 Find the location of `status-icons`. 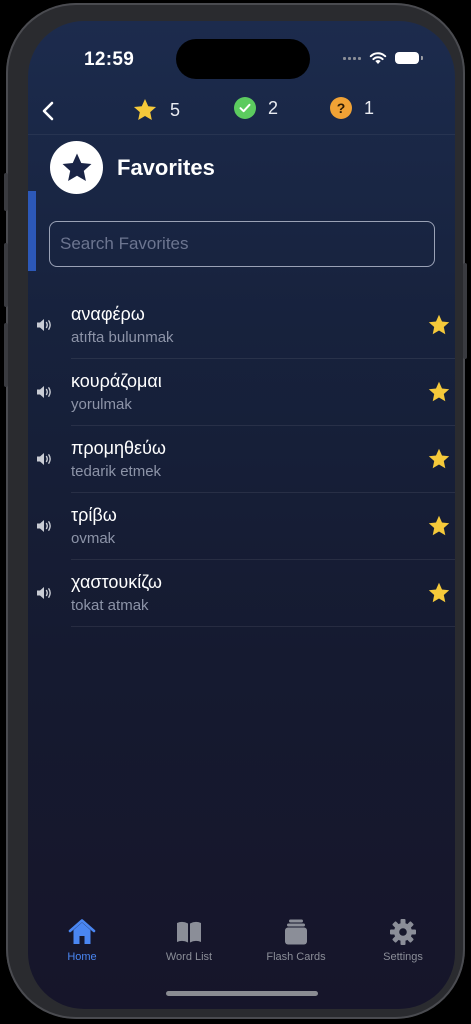

status-icons is located at coordinates (383, 58).